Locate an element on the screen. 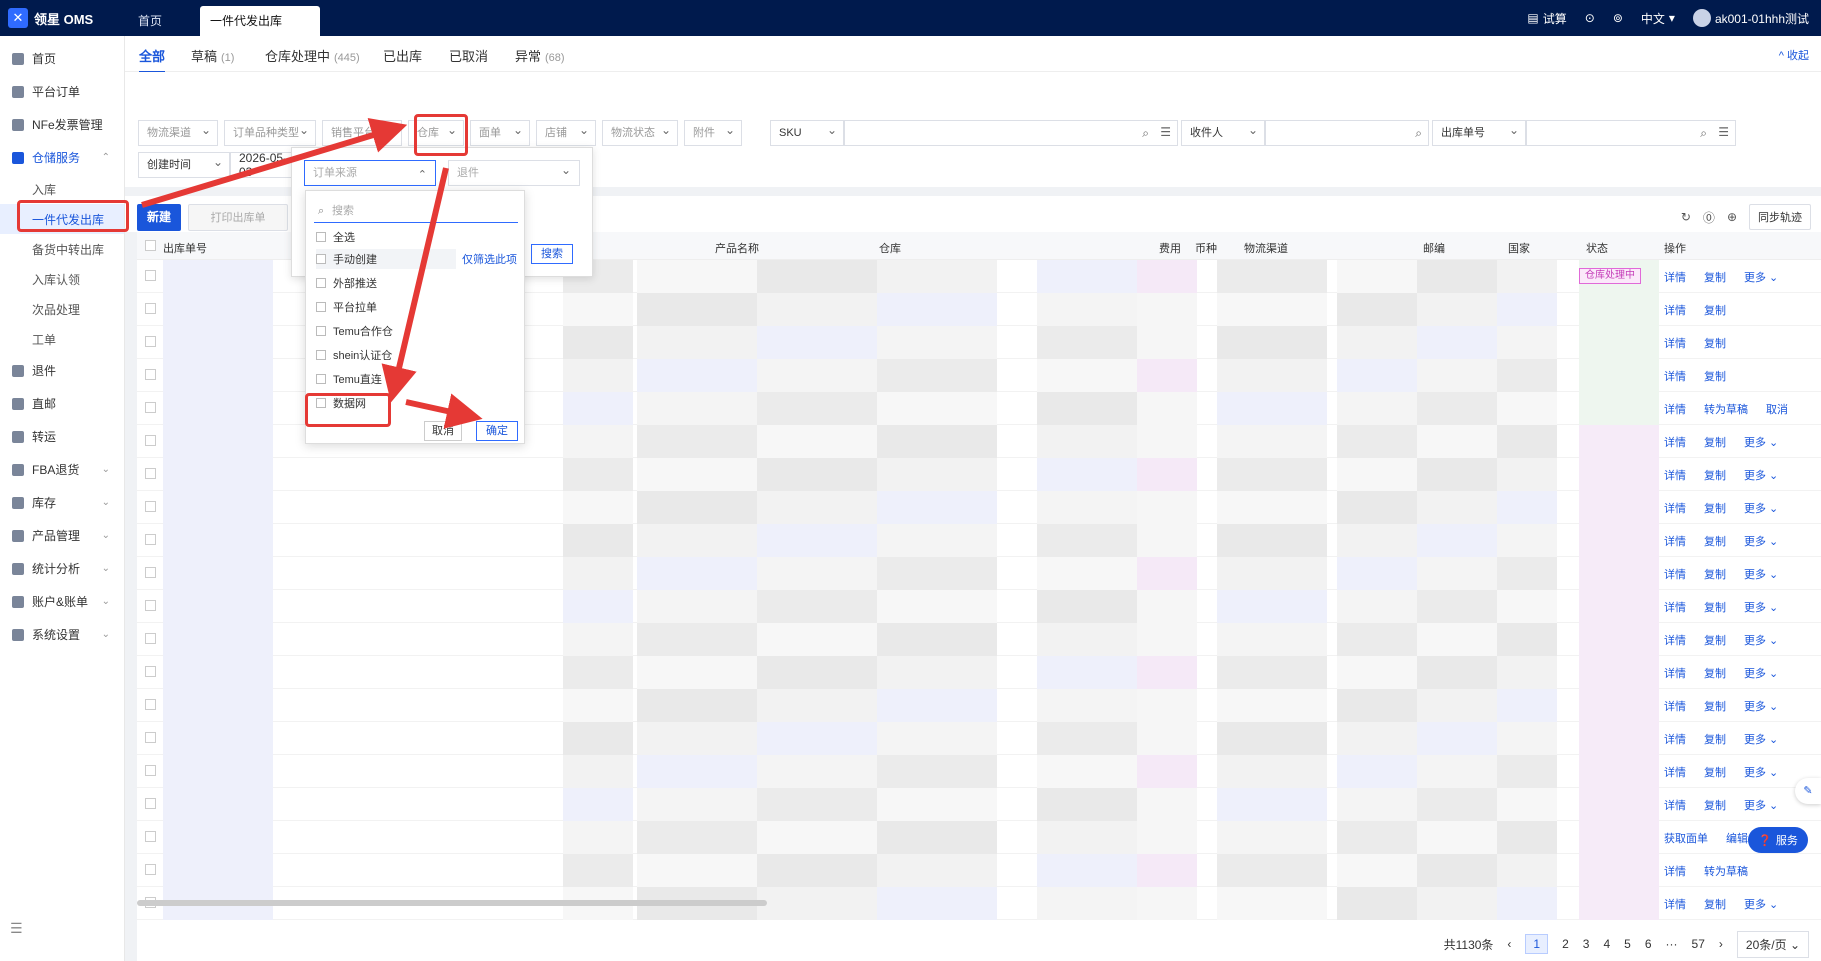 The width and height of the screenshot is (1821, 961). option-external-push: 外部推送 is located at coordinates (346, 283).